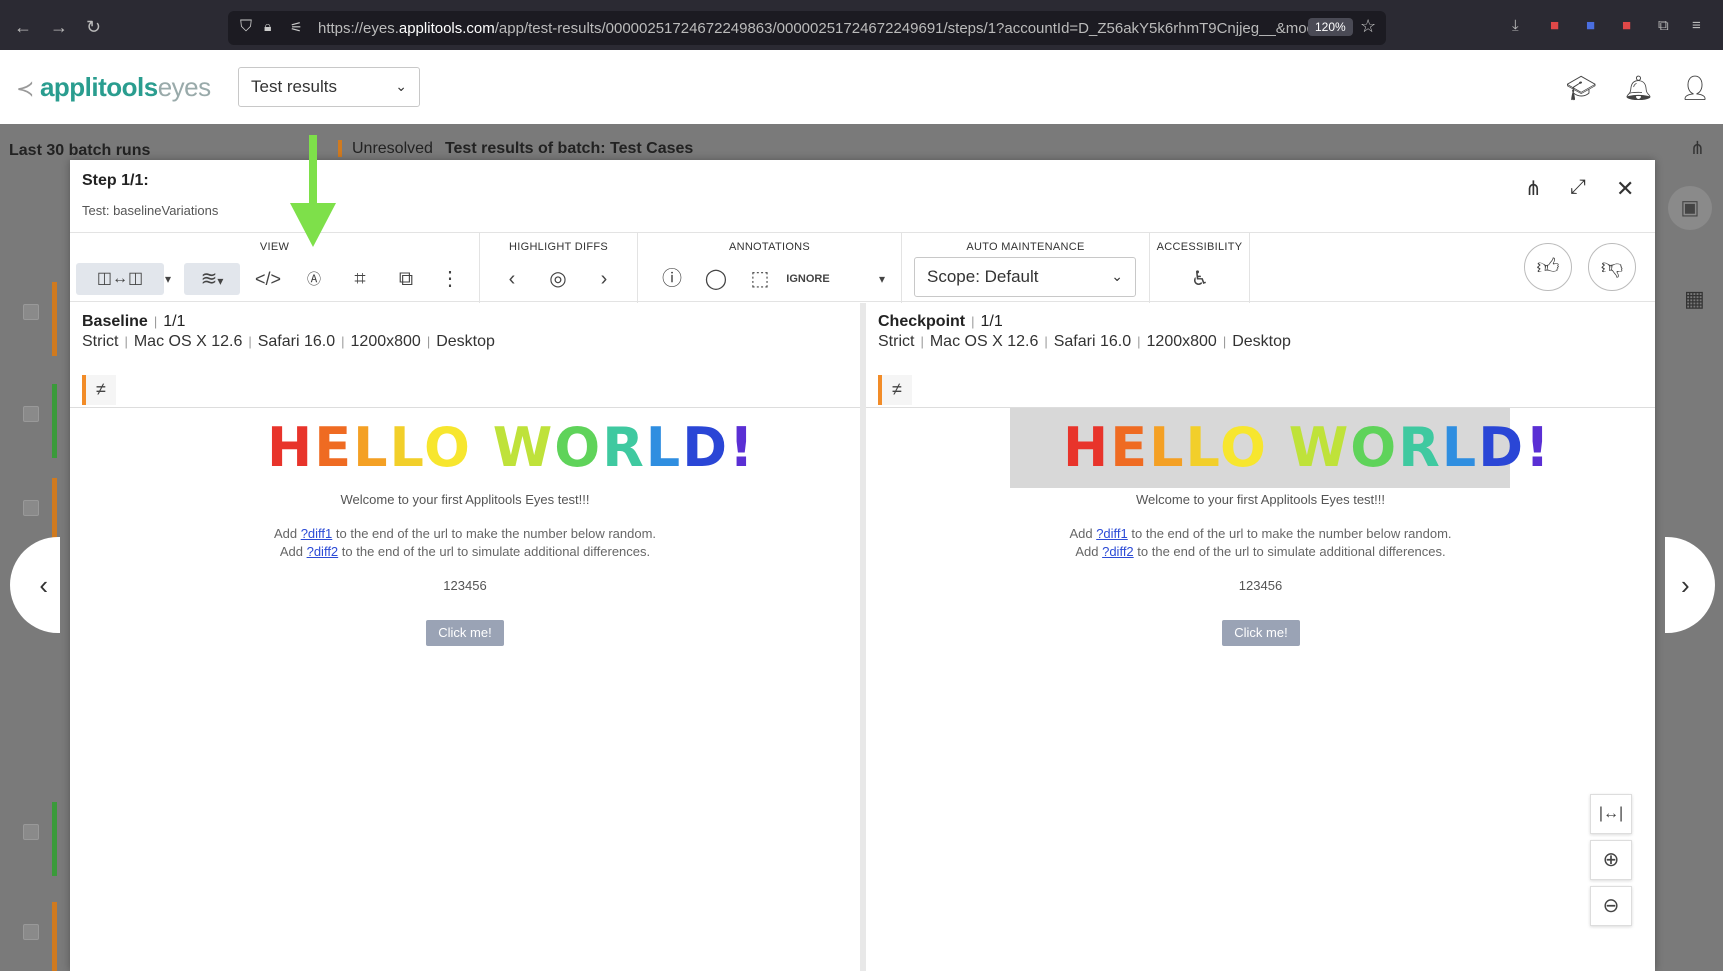  What do you see at coordinates (23, 27) in the screenshot?
I see `back-icon: ←` at bounding box center [23, 27].